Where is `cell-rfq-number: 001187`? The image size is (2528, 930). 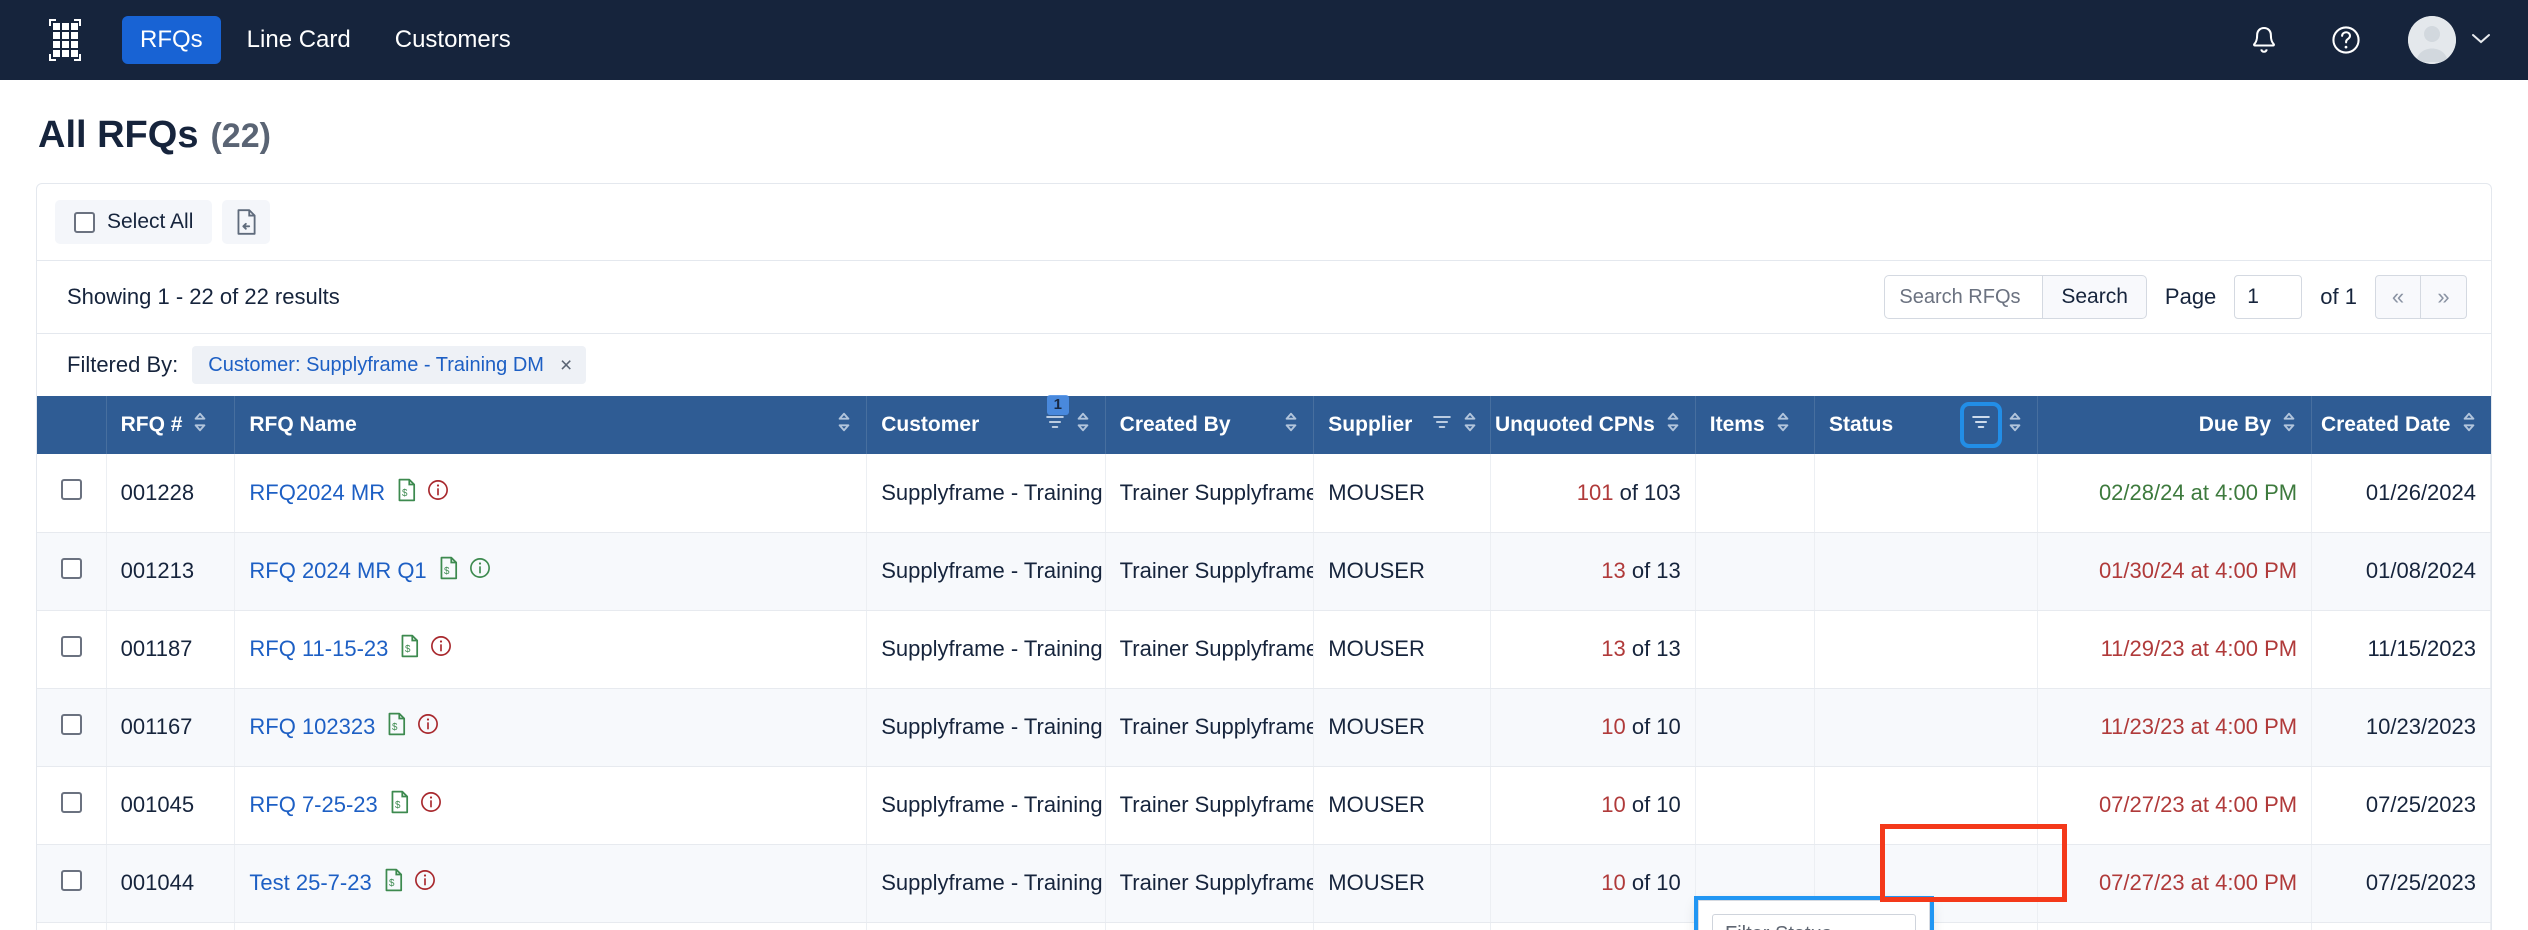
cell-rfq-number: 001187 is located at coordinates (171, 649).